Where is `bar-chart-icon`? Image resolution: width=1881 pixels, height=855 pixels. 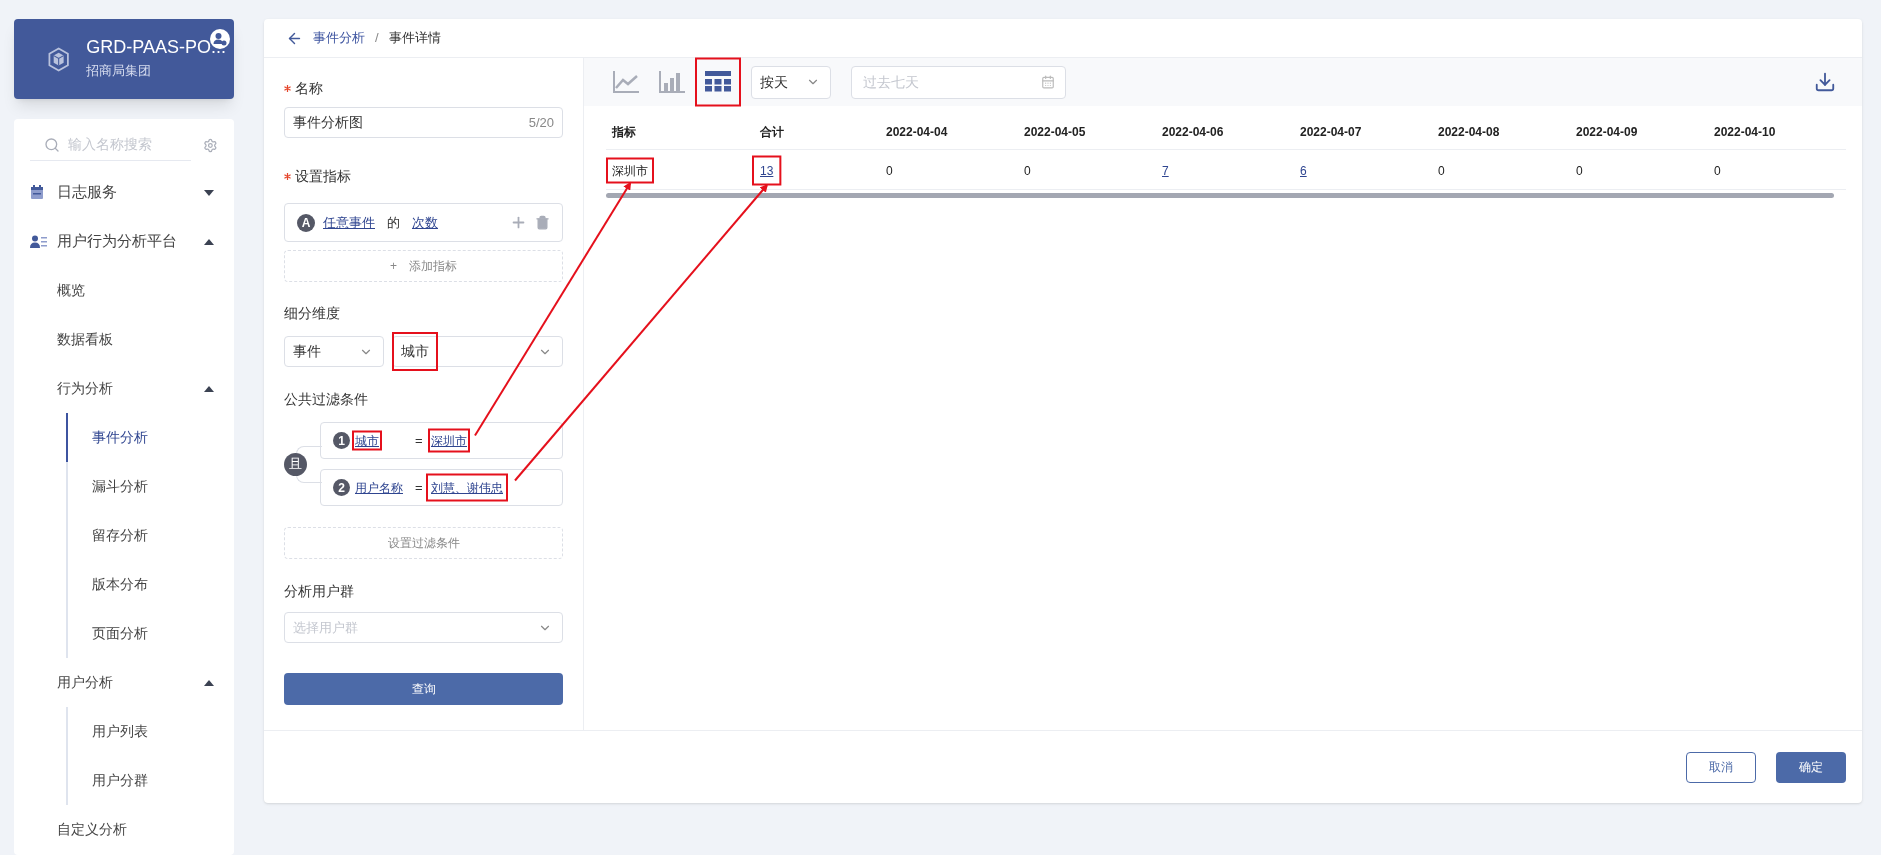 bar-chart-icon is located at coordinates (672, 82).